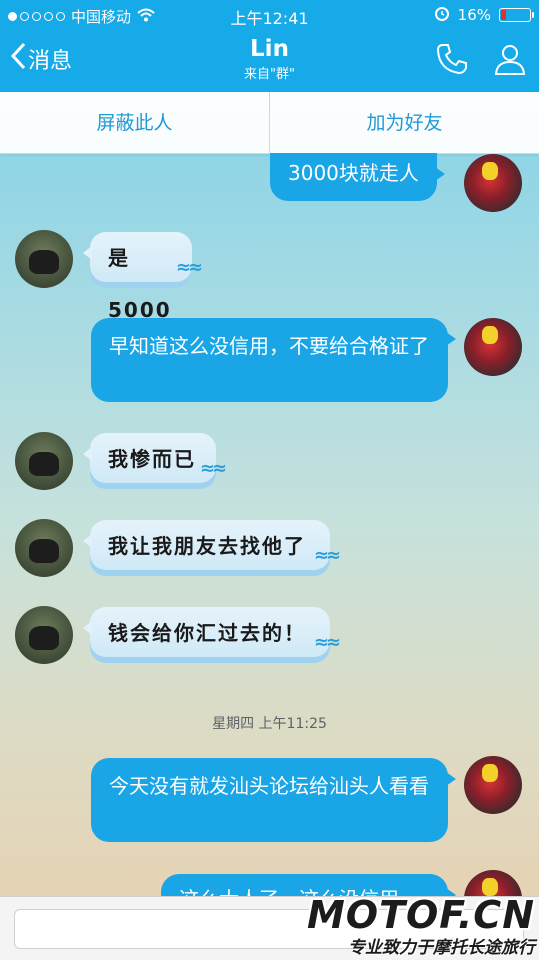 This screenshot has width=539, height=960. What do you see at coordinates (273, 800) in the screenshot?
I see `message-bubble: 今天没有就发汕头论坛给汕头人看看` at bounding box center [273, 800].